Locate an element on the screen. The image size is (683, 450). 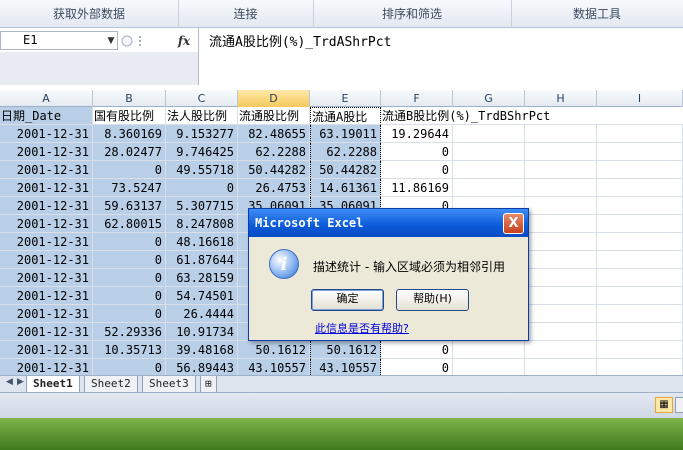
insert-sheet-icon: ⊞ is located at coordinates (208, 384).